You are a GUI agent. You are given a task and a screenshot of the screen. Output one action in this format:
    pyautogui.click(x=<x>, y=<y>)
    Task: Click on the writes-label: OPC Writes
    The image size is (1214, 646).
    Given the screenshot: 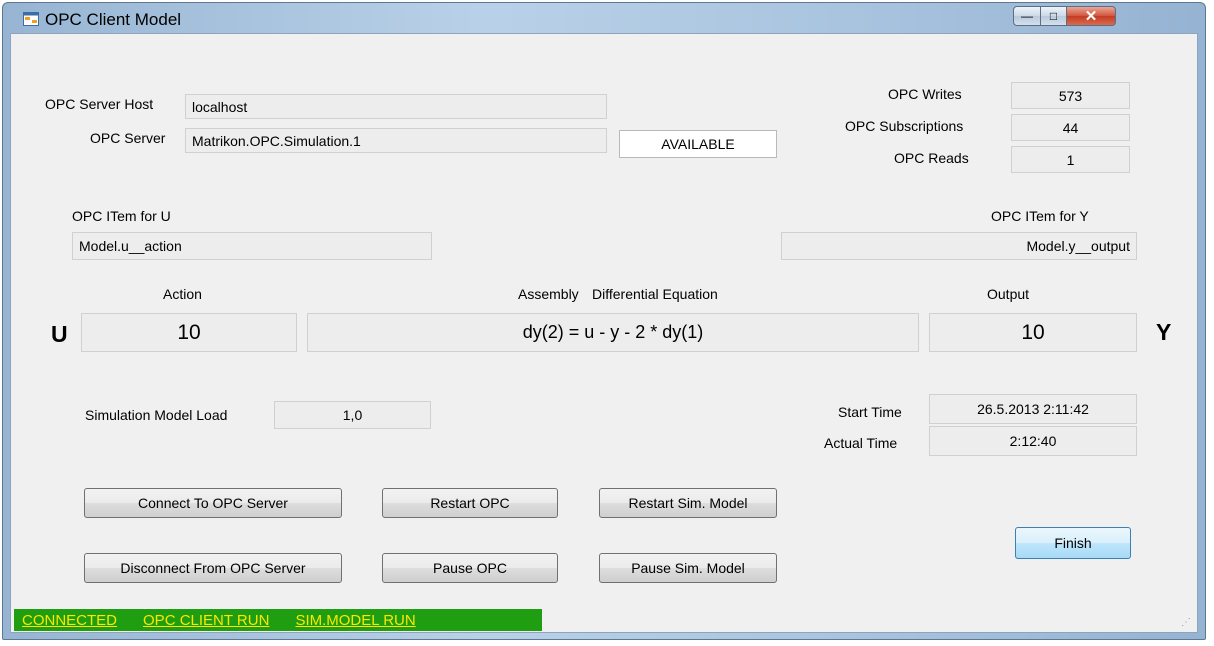 What is the action you would take?
    pyautogui.click(x=925, y=94)
    